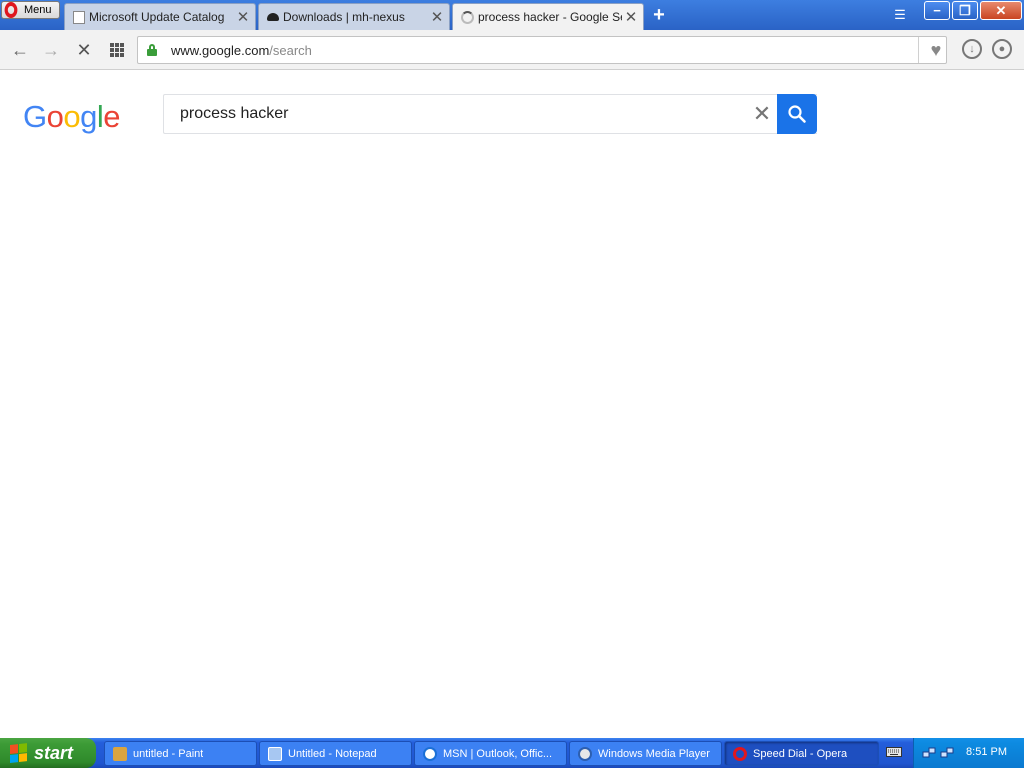 The image size is (1024, 768). Describe the element at coordinates (490, 114) in the screenshot. I see `search-input: process hacker ✕` at that location.